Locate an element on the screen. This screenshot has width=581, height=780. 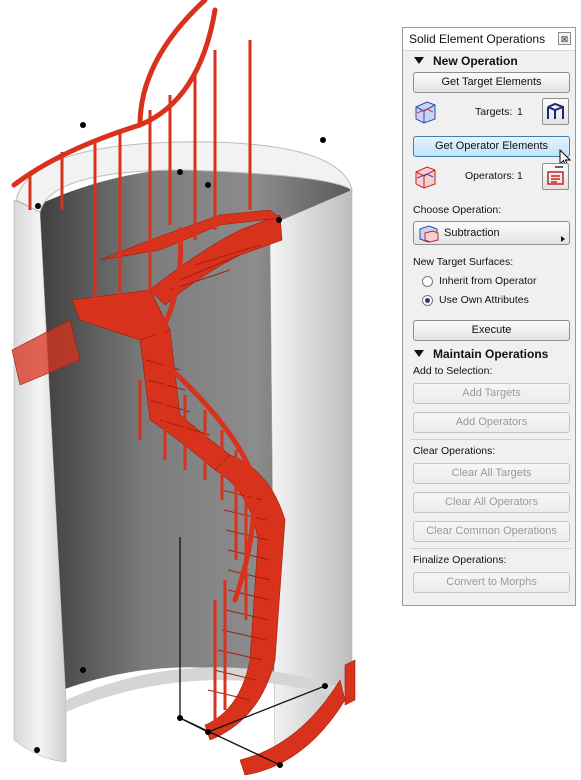
clear-all-operators-button: Clear All Operators is located at coordinates (491, 502).